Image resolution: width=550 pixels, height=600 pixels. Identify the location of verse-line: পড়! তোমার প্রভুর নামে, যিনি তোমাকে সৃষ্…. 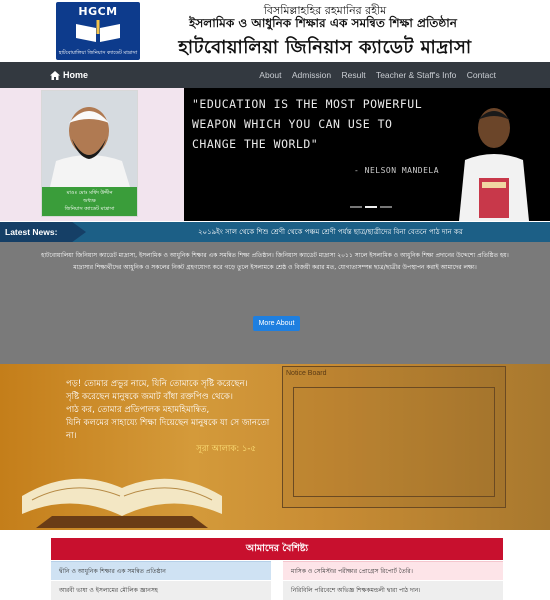
(157, 384).